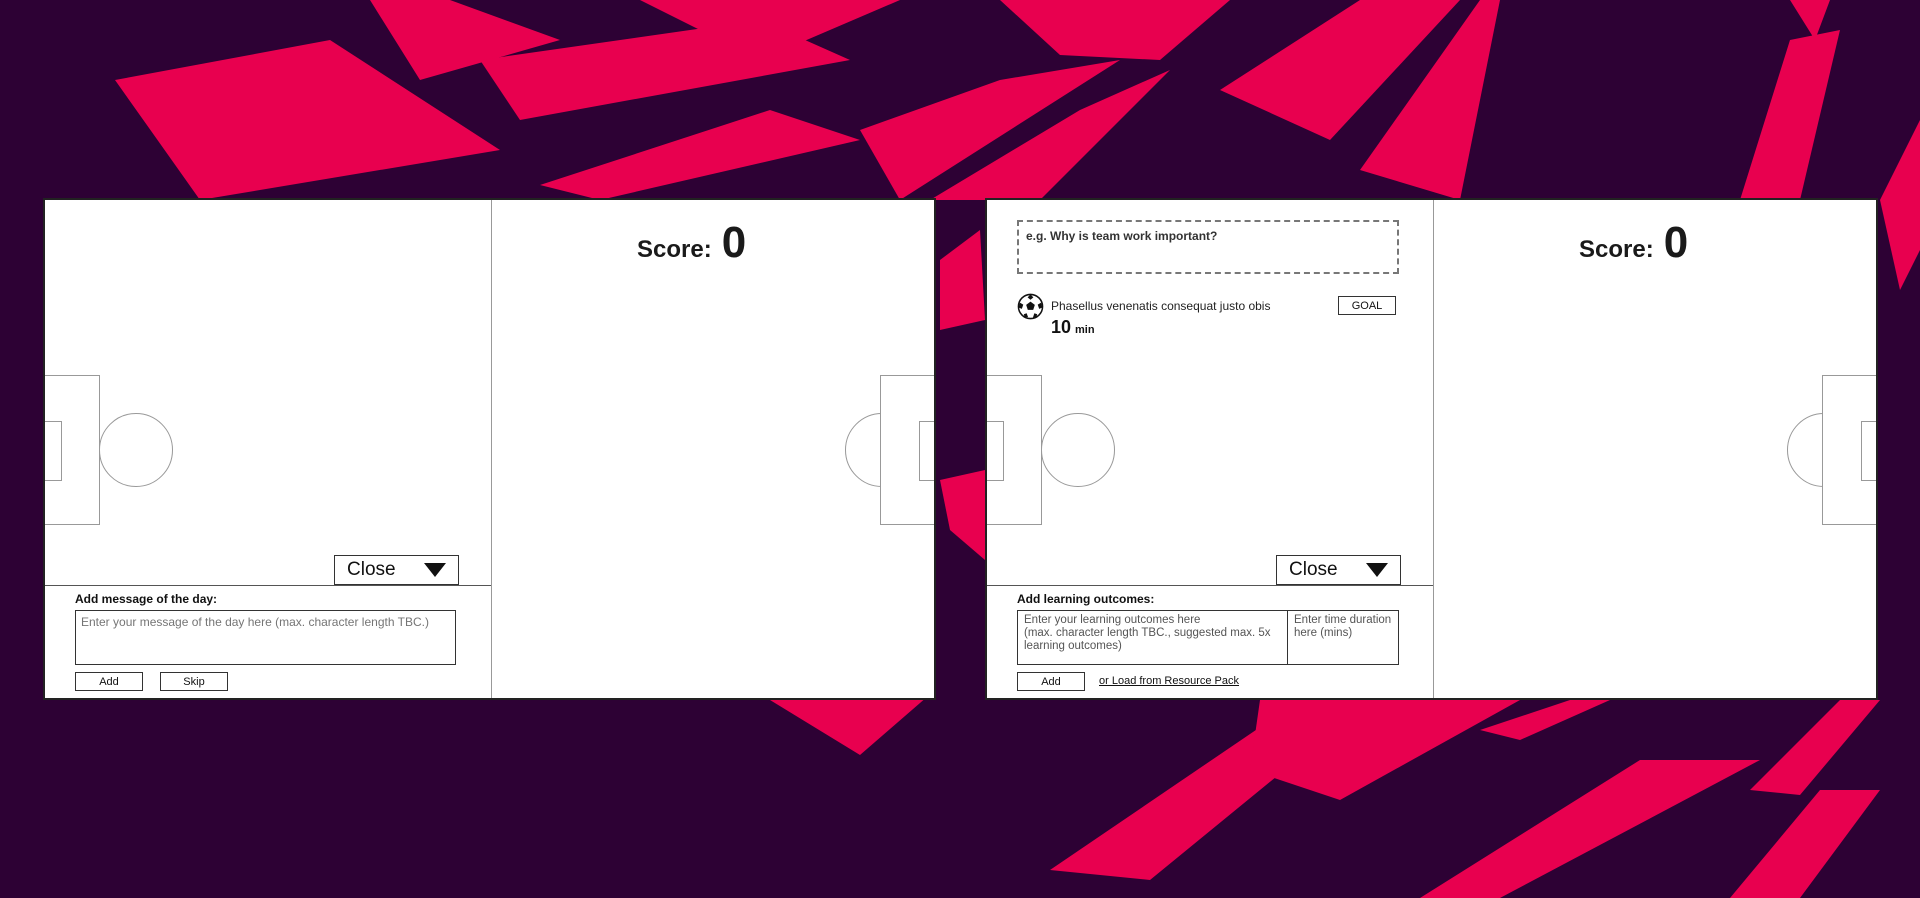 The image size is (1920, 898). What do you see at coordinates (194, 681) in the screenshot?
I see `skip-button: Skip` at bounding box center [194, 681].